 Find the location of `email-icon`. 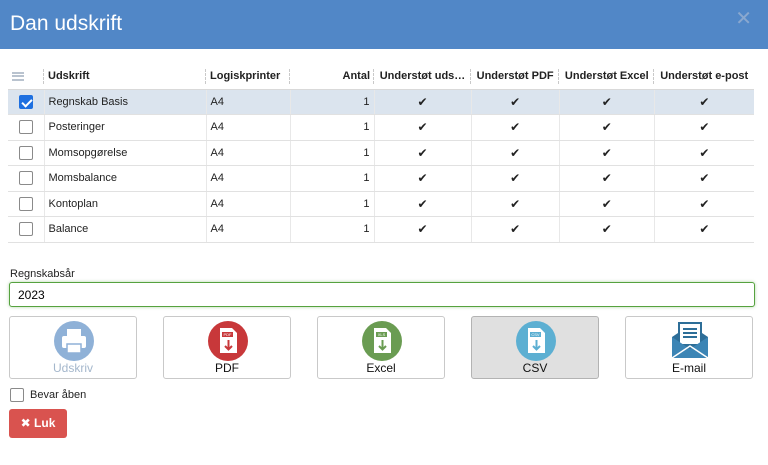

email-icon is located at coordinates (690, 340).